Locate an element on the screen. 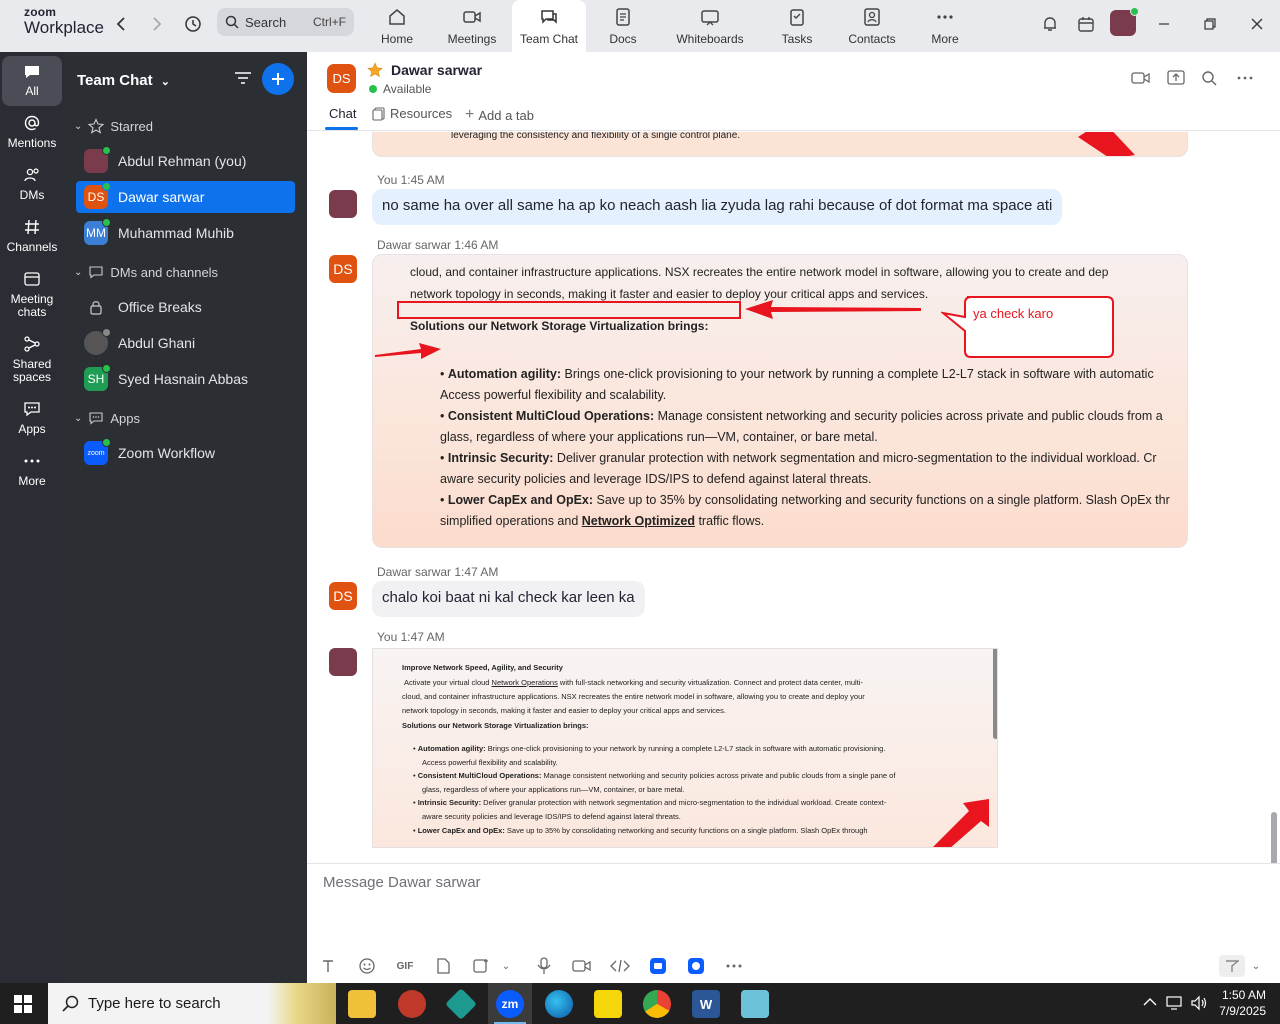 The image size is (1280, 1024). message-bubble: chalo koi baat ni kal check kar leen ka is located at coordinates (508, 599).